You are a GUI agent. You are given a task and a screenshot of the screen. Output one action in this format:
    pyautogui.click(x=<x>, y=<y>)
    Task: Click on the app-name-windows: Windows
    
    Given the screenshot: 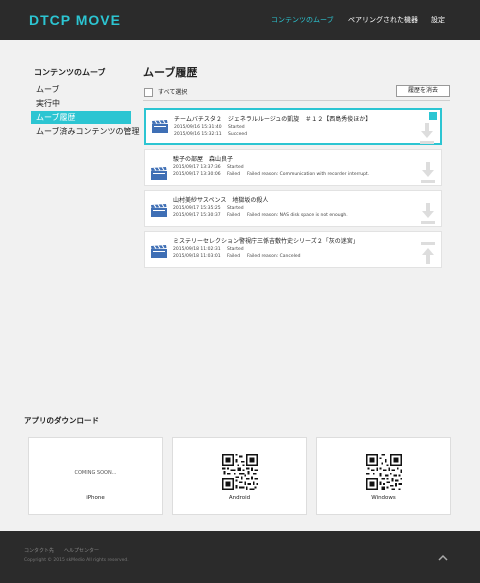 What is the action you would take?
    pyautogui.click(x=383, y=498)
    